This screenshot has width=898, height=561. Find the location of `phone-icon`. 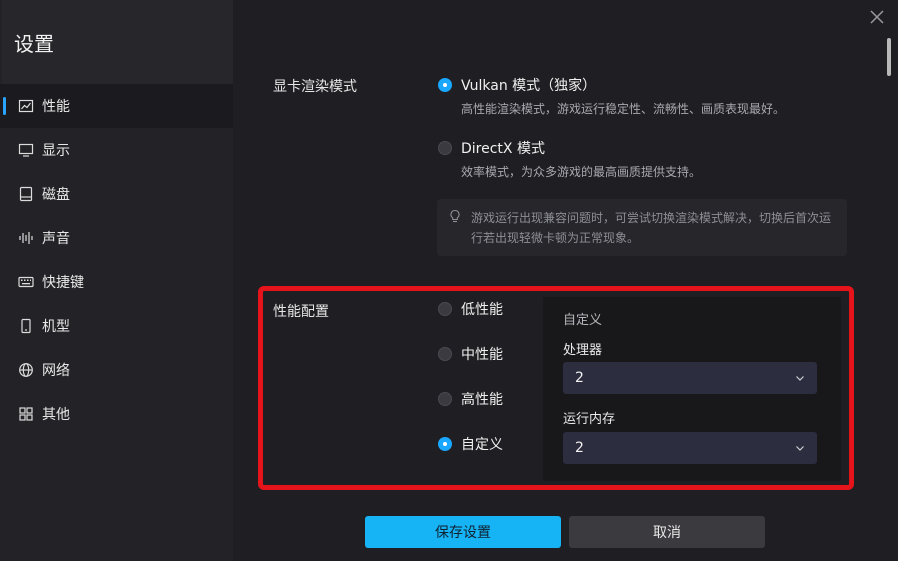

phone-icon is located at coordinates (26, 326).